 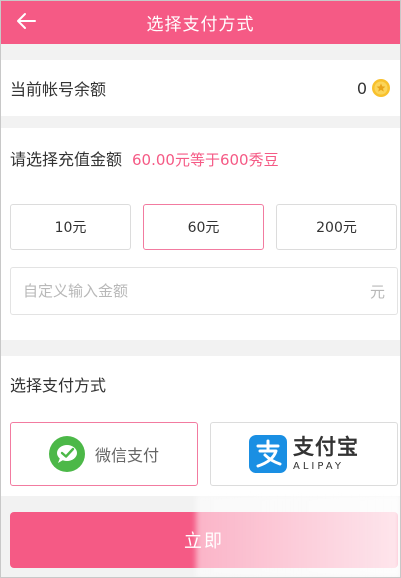 What do you see at coordinates (126, 455) in the screenshot?
I see `wechat-pay-label: 微信支付` at bounding box center [126, 455].